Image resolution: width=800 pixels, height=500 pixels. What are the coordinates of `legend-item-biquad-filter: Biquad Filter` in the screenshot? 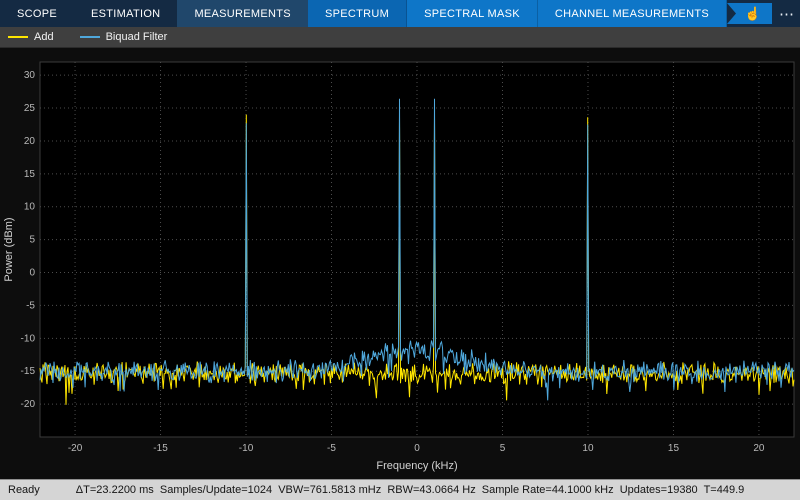 It's located at (123, 37).